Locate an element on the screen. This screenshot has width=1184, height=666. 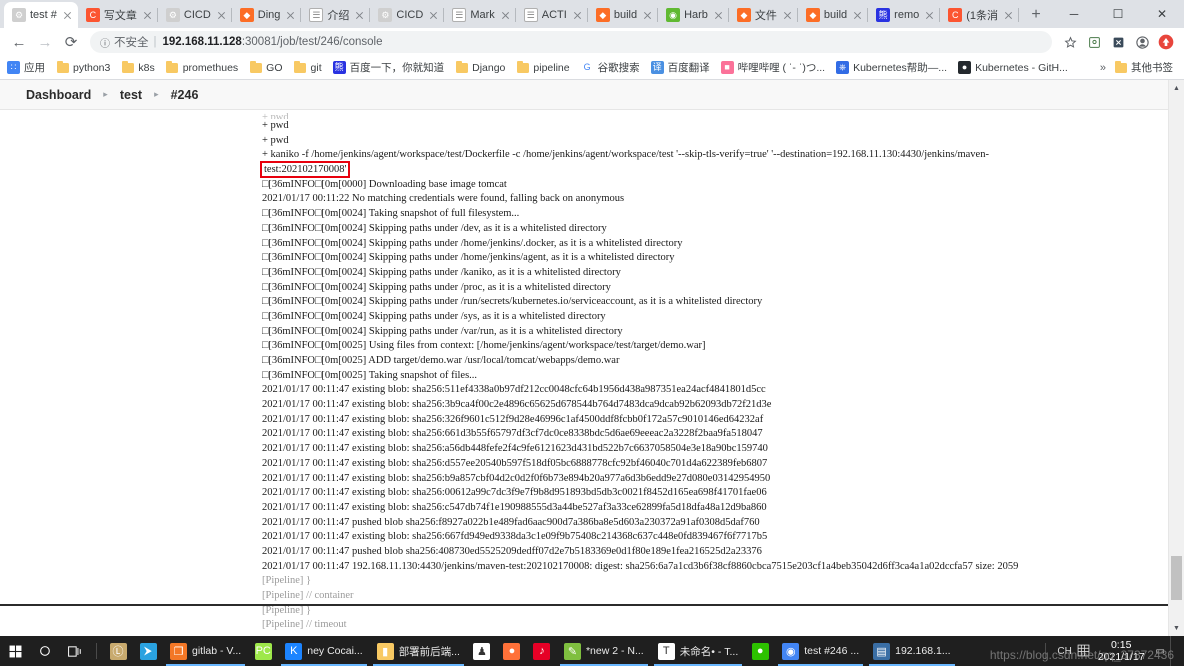
taskbar-item-11: ● is located at coordinates (760, 651).